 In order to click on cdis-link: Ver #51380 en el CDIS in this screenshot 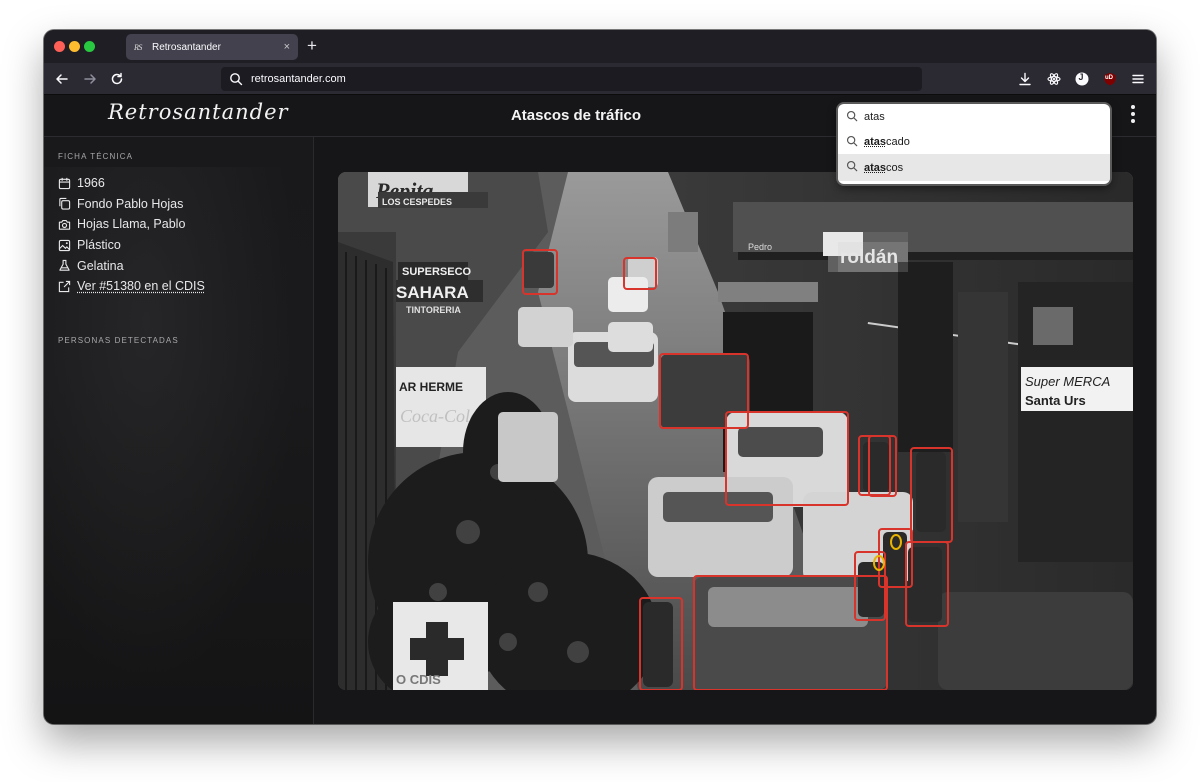, I will do `click(131, 286)`.